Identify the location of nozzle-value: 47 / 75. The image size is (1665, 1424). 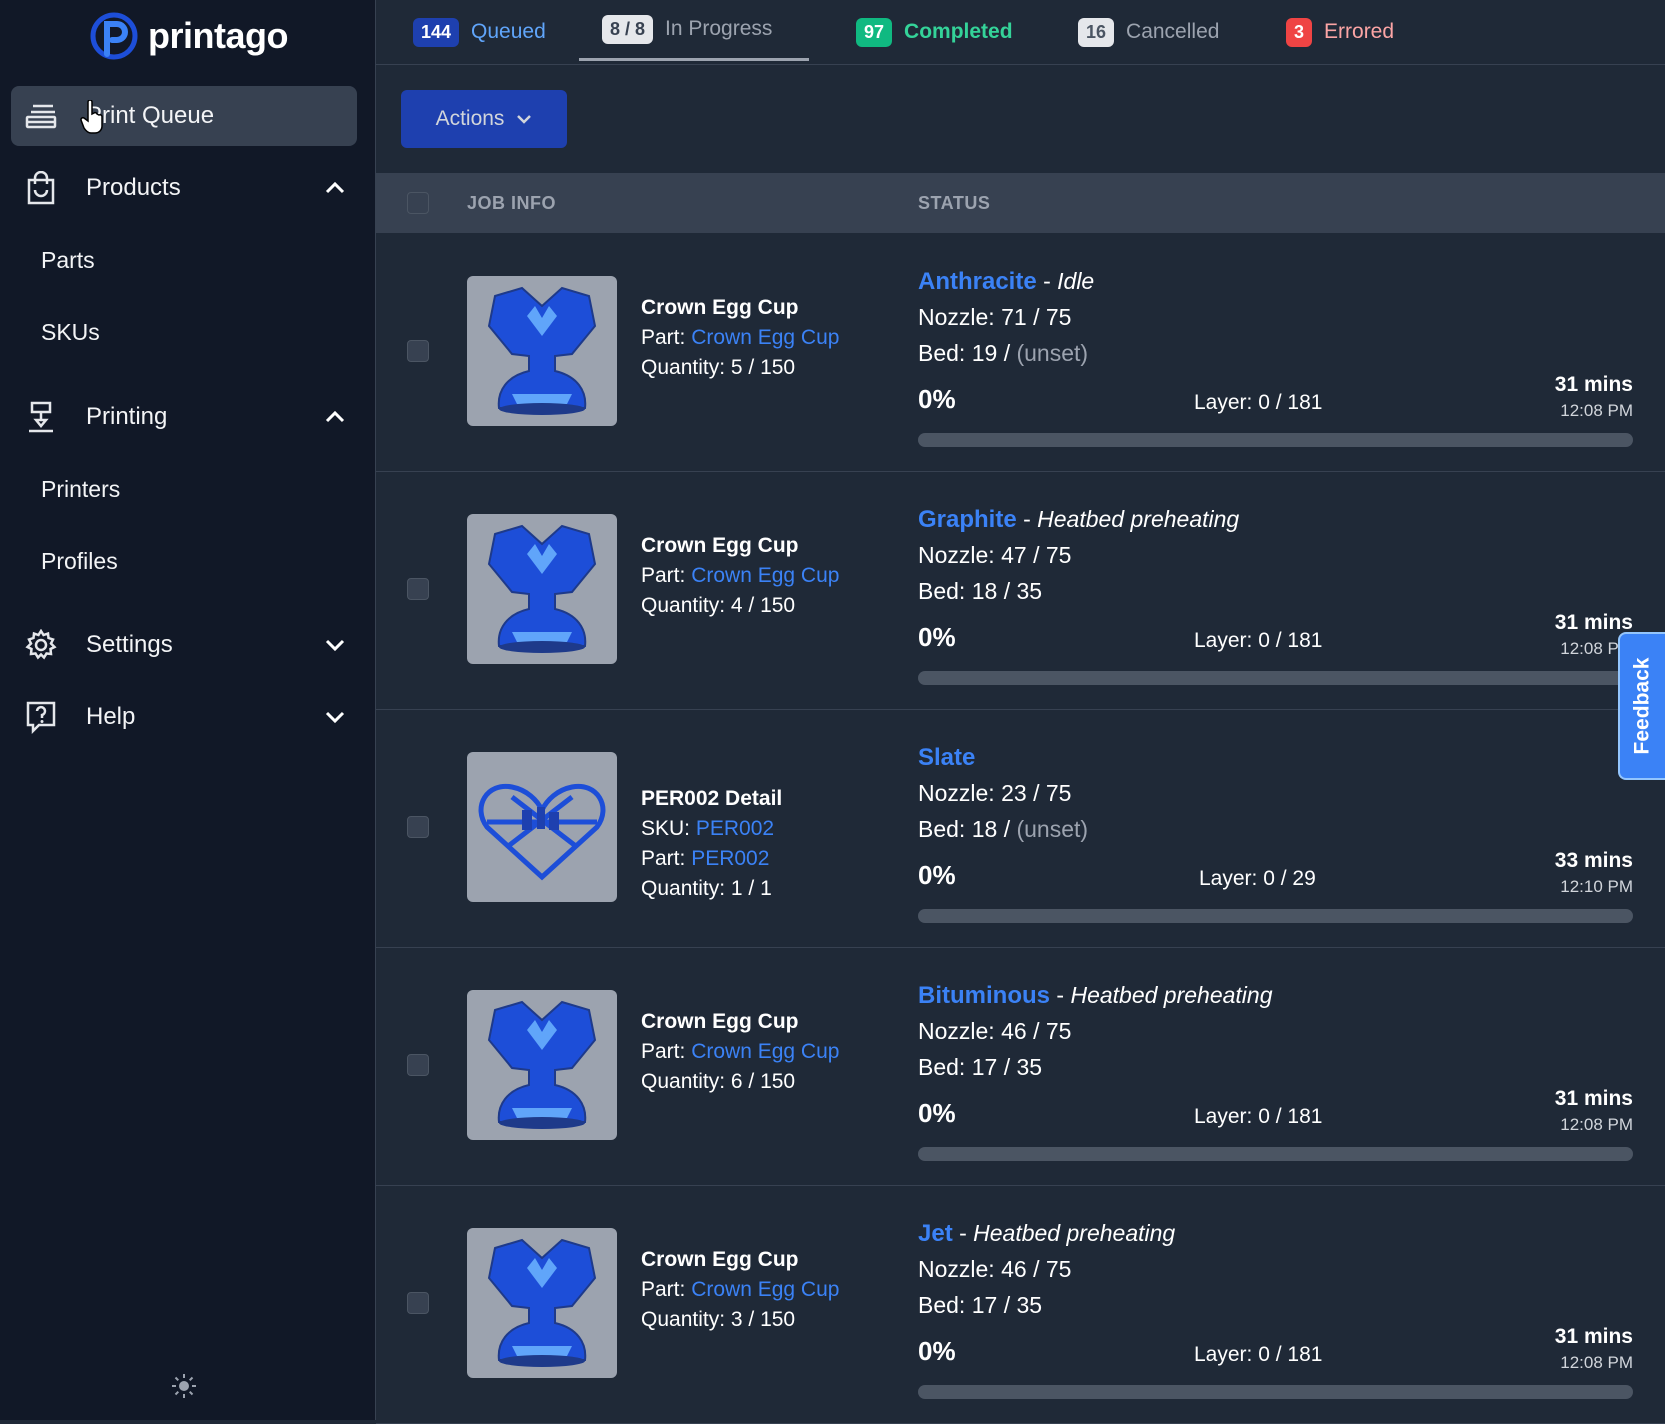
(1036, 555).